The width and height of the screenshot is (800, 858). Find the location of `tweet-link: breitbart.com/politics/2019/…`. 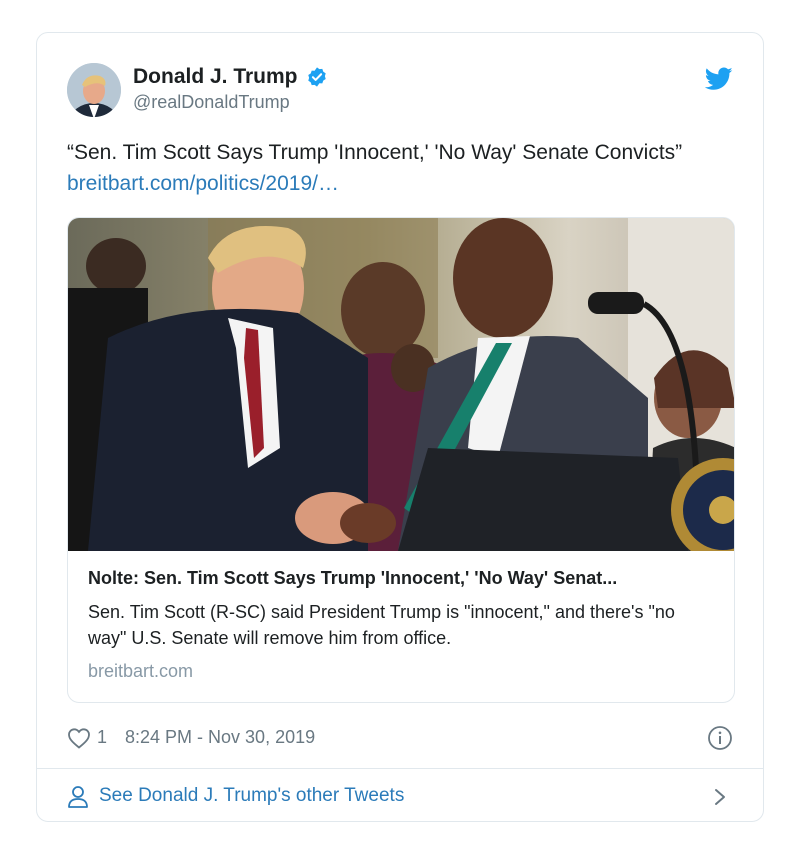

tweet-link: breitbart.com/politics/2019/… is located at coordinates (203, 183).